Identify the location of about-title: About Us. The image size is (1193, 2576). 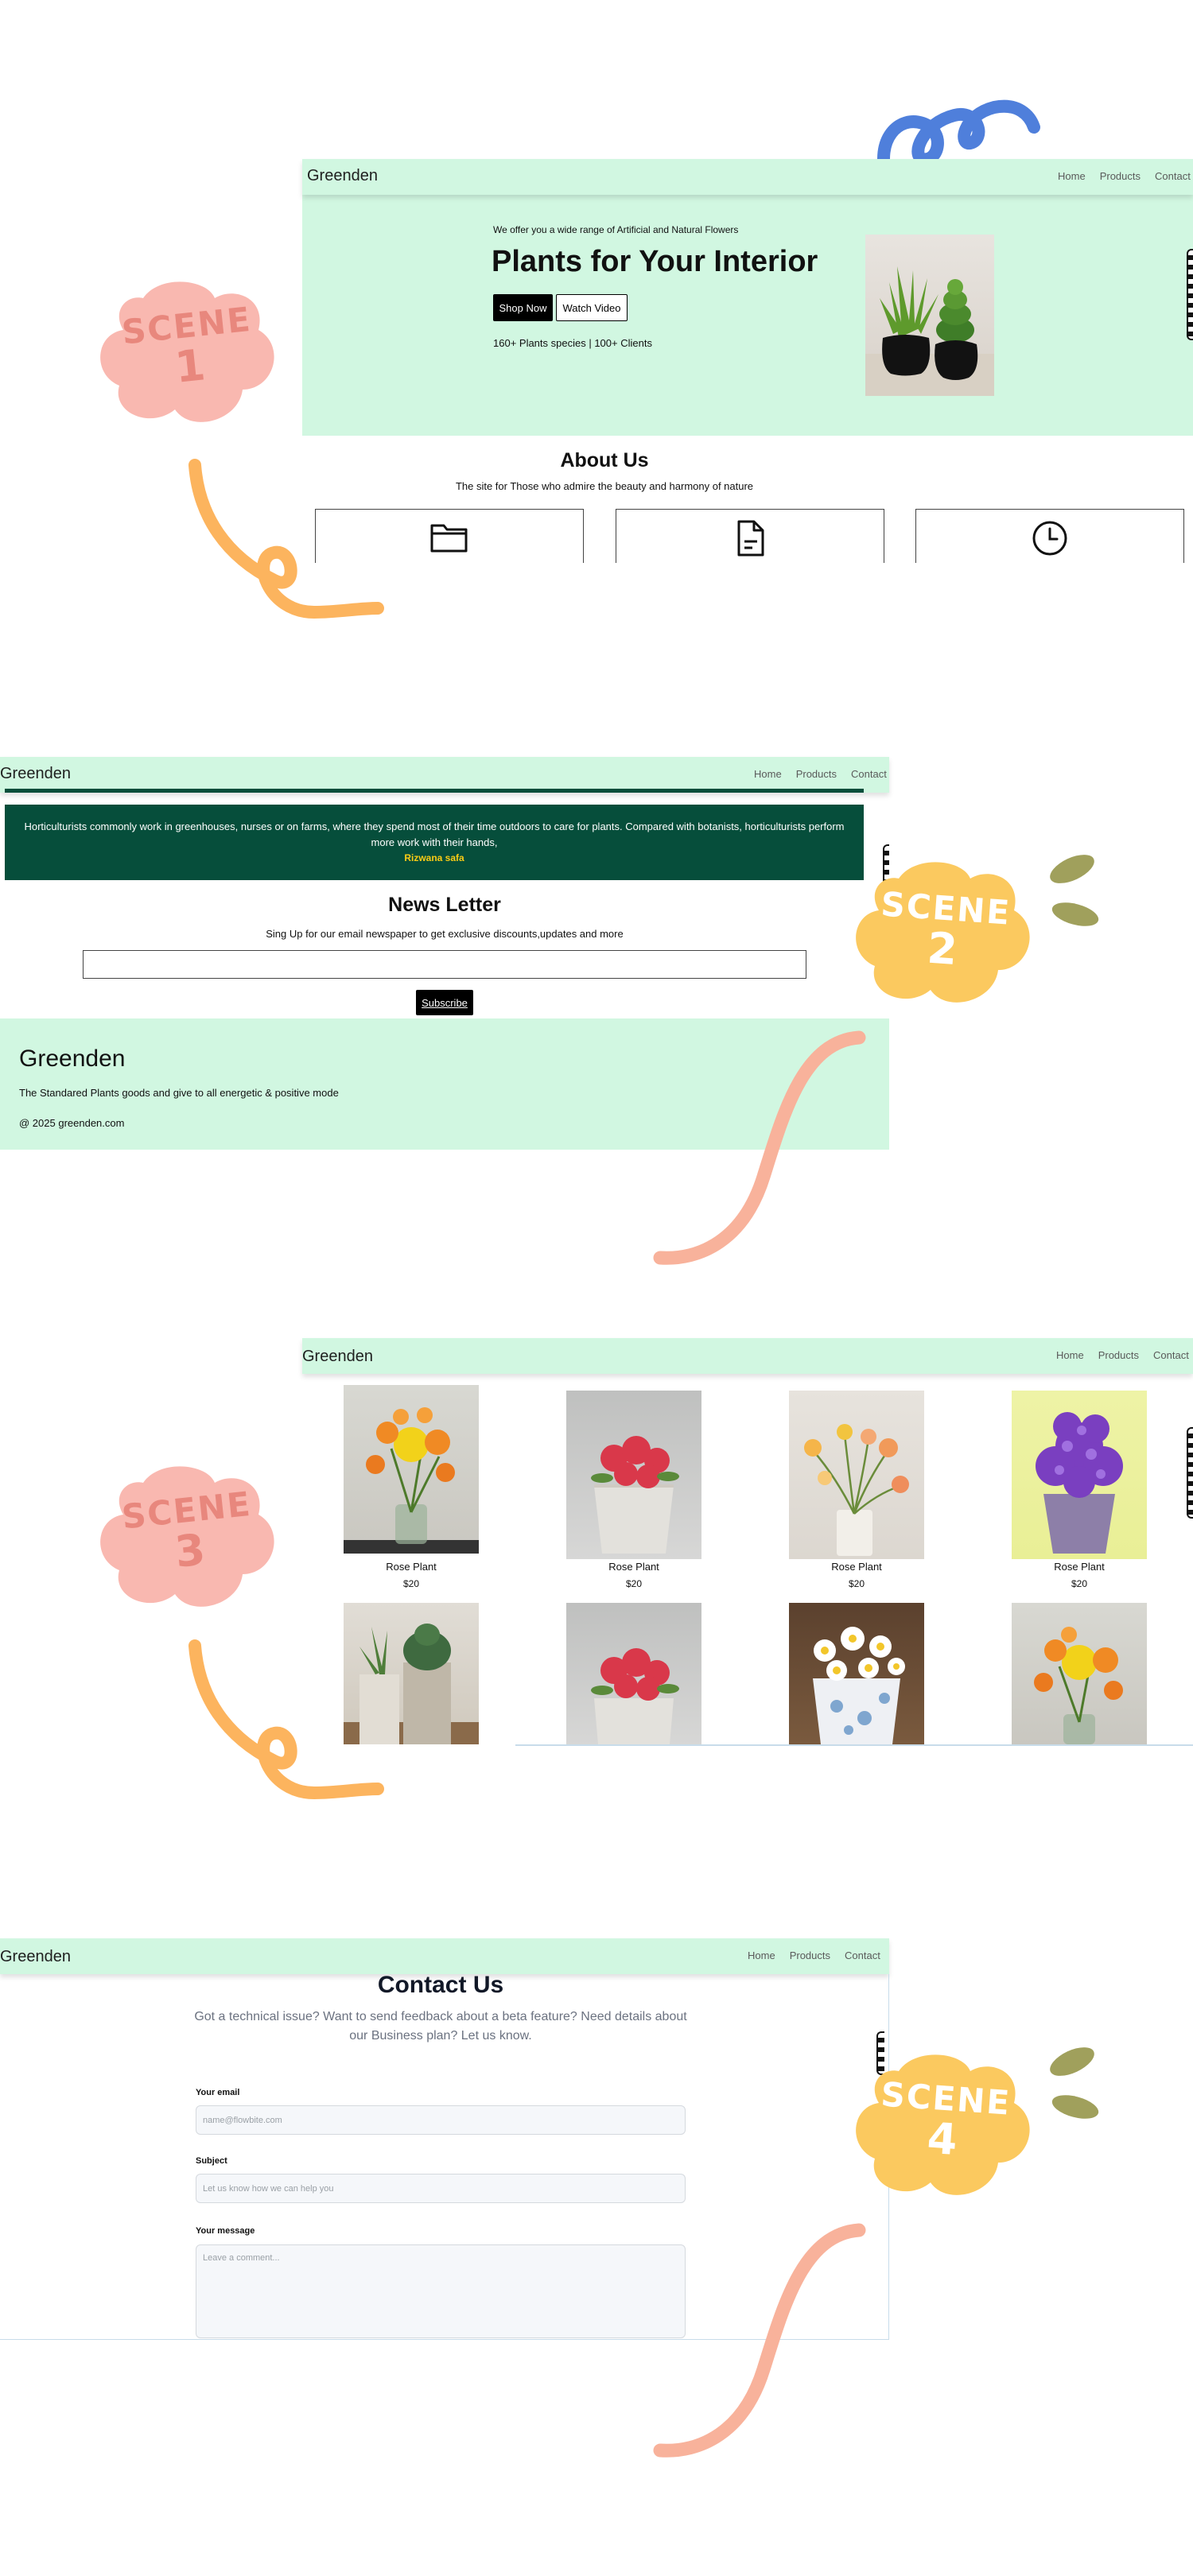
(604, 460).